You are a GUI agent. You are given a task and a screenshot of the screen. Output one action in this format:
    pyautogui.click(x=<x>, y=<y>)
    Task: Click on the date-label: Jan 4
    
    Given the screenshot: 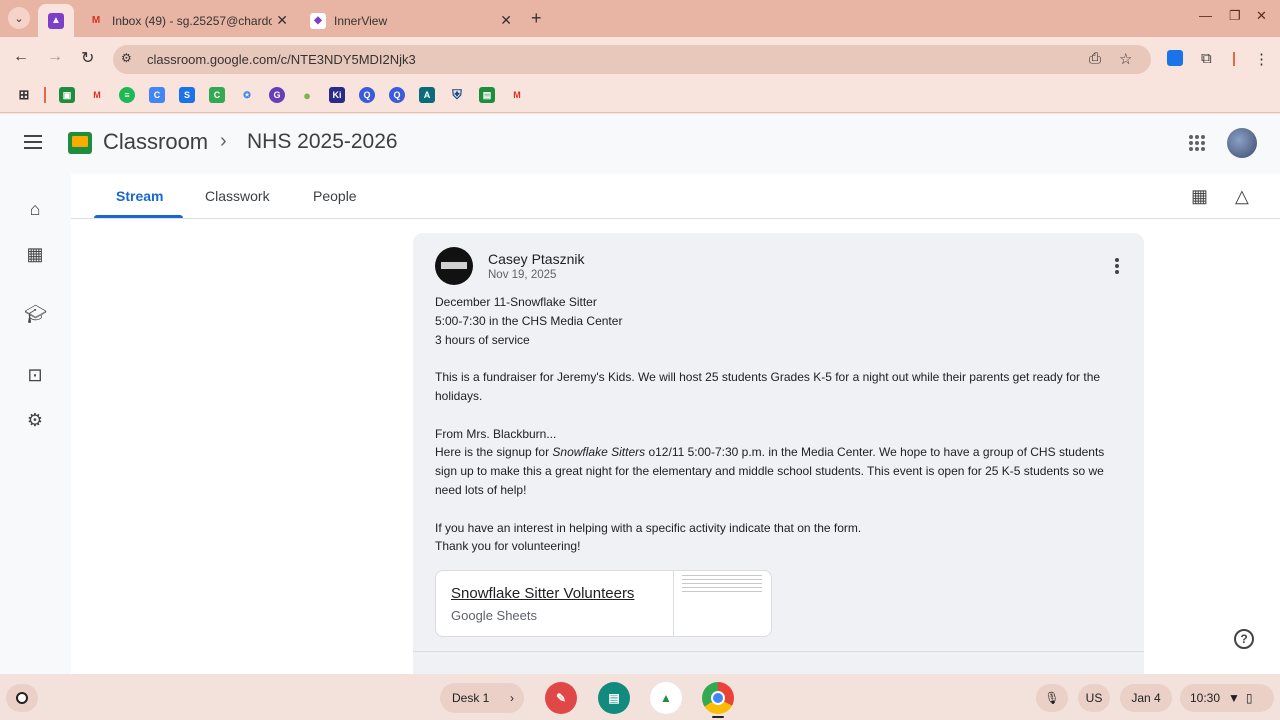 What is the action you would take?
    pyautogui.click(x=1146, y=698)
    